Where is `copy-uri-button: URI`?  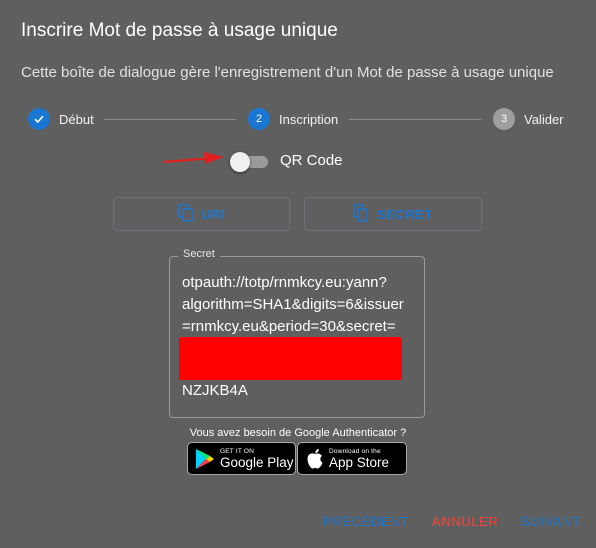
copy-uri-button: URI is located at coordinates (201, 214).